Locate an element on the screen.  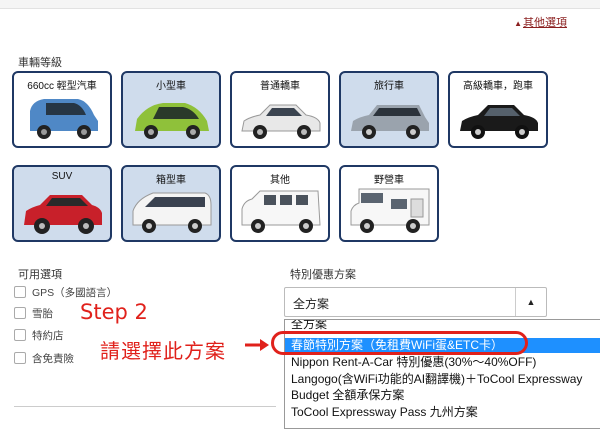
option-partner-shop: 特約店 is located at coordinates (39, 335).